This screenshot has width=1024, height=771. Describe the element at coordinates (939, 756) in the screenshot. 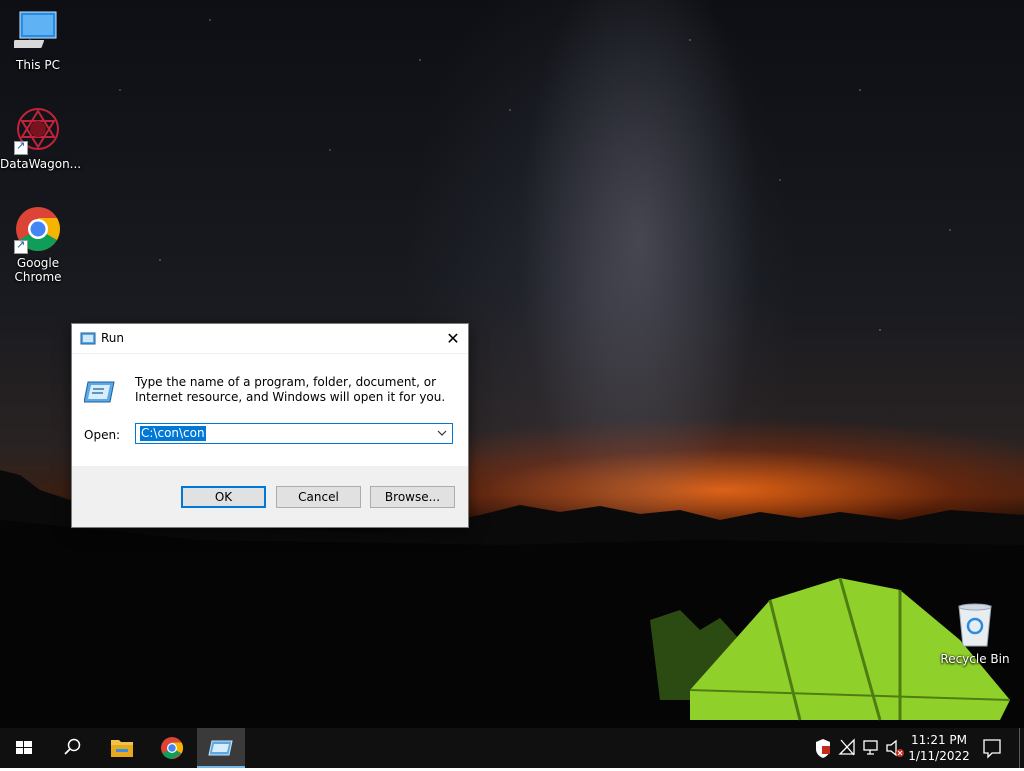

I see `clock-date: 1/11/2022` at that location.